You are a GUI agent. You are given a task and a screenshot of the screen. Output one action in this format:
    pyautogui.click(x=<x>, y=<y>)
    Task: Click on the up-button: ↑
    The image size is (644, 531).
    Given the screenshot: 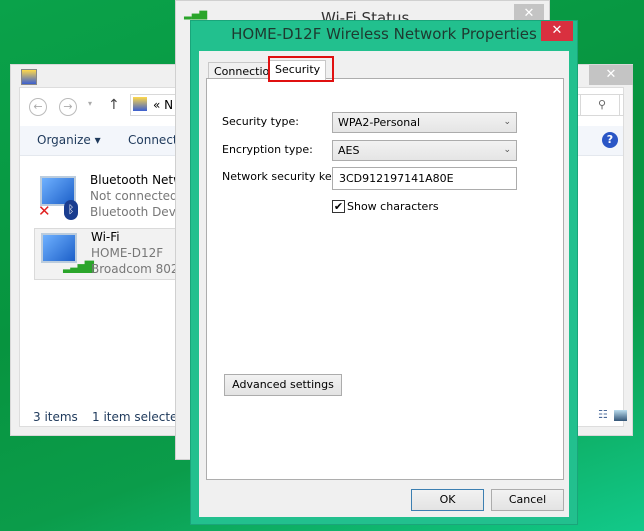 What is the action you would take?
    pyautogui.click(x=114, y=105)
    